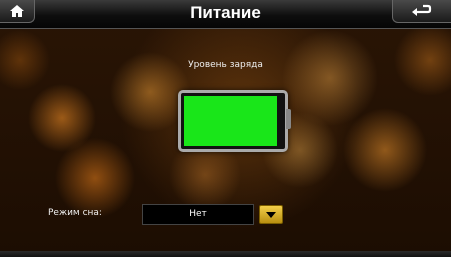 The height and width of the screenshot is (257, 451). I want to click on back-button, so click(421, 11).